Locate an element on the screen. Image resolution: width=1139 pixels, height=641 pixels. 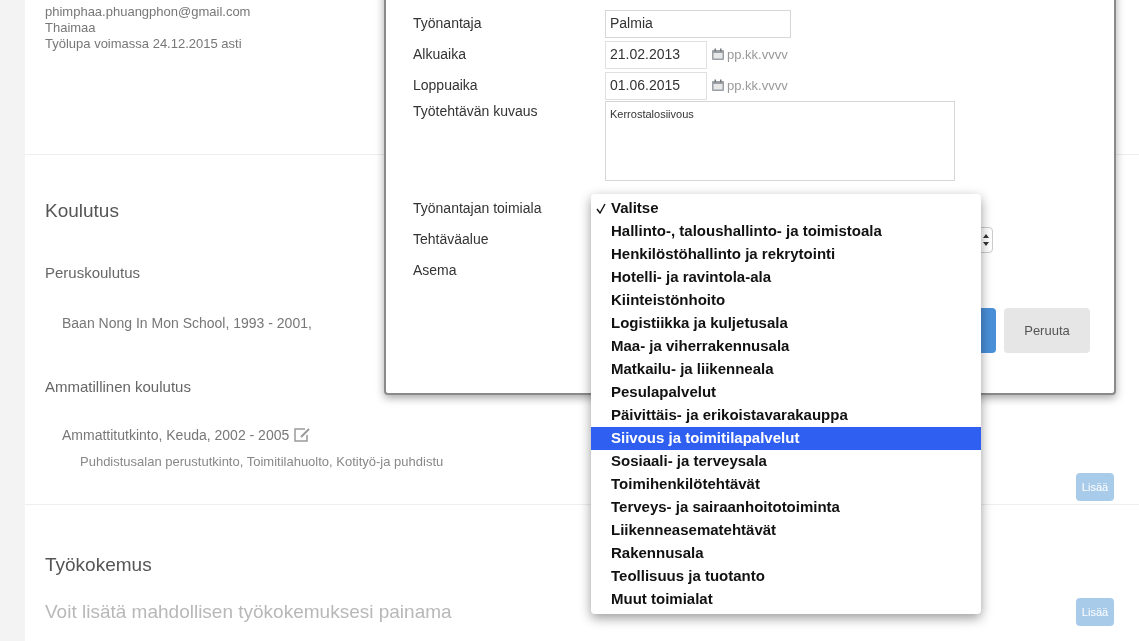
education-detail: Puhdistusalan perustutkinto, Toimitilahuolto, Kotityö-ja puhdistu is located at coordinates (262, 461).